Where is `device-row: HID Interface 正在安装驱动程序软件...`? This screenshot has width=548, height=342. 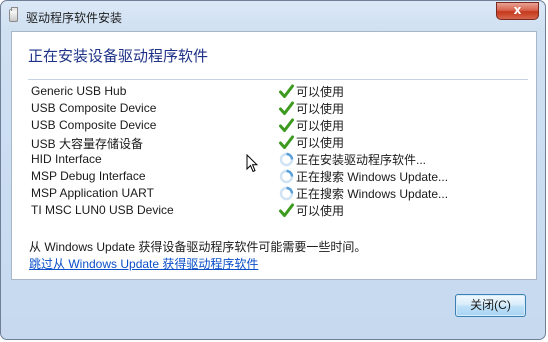 device-row: HID Interface 正在安装驱动程序软件... is located at coordinates (271, 159).